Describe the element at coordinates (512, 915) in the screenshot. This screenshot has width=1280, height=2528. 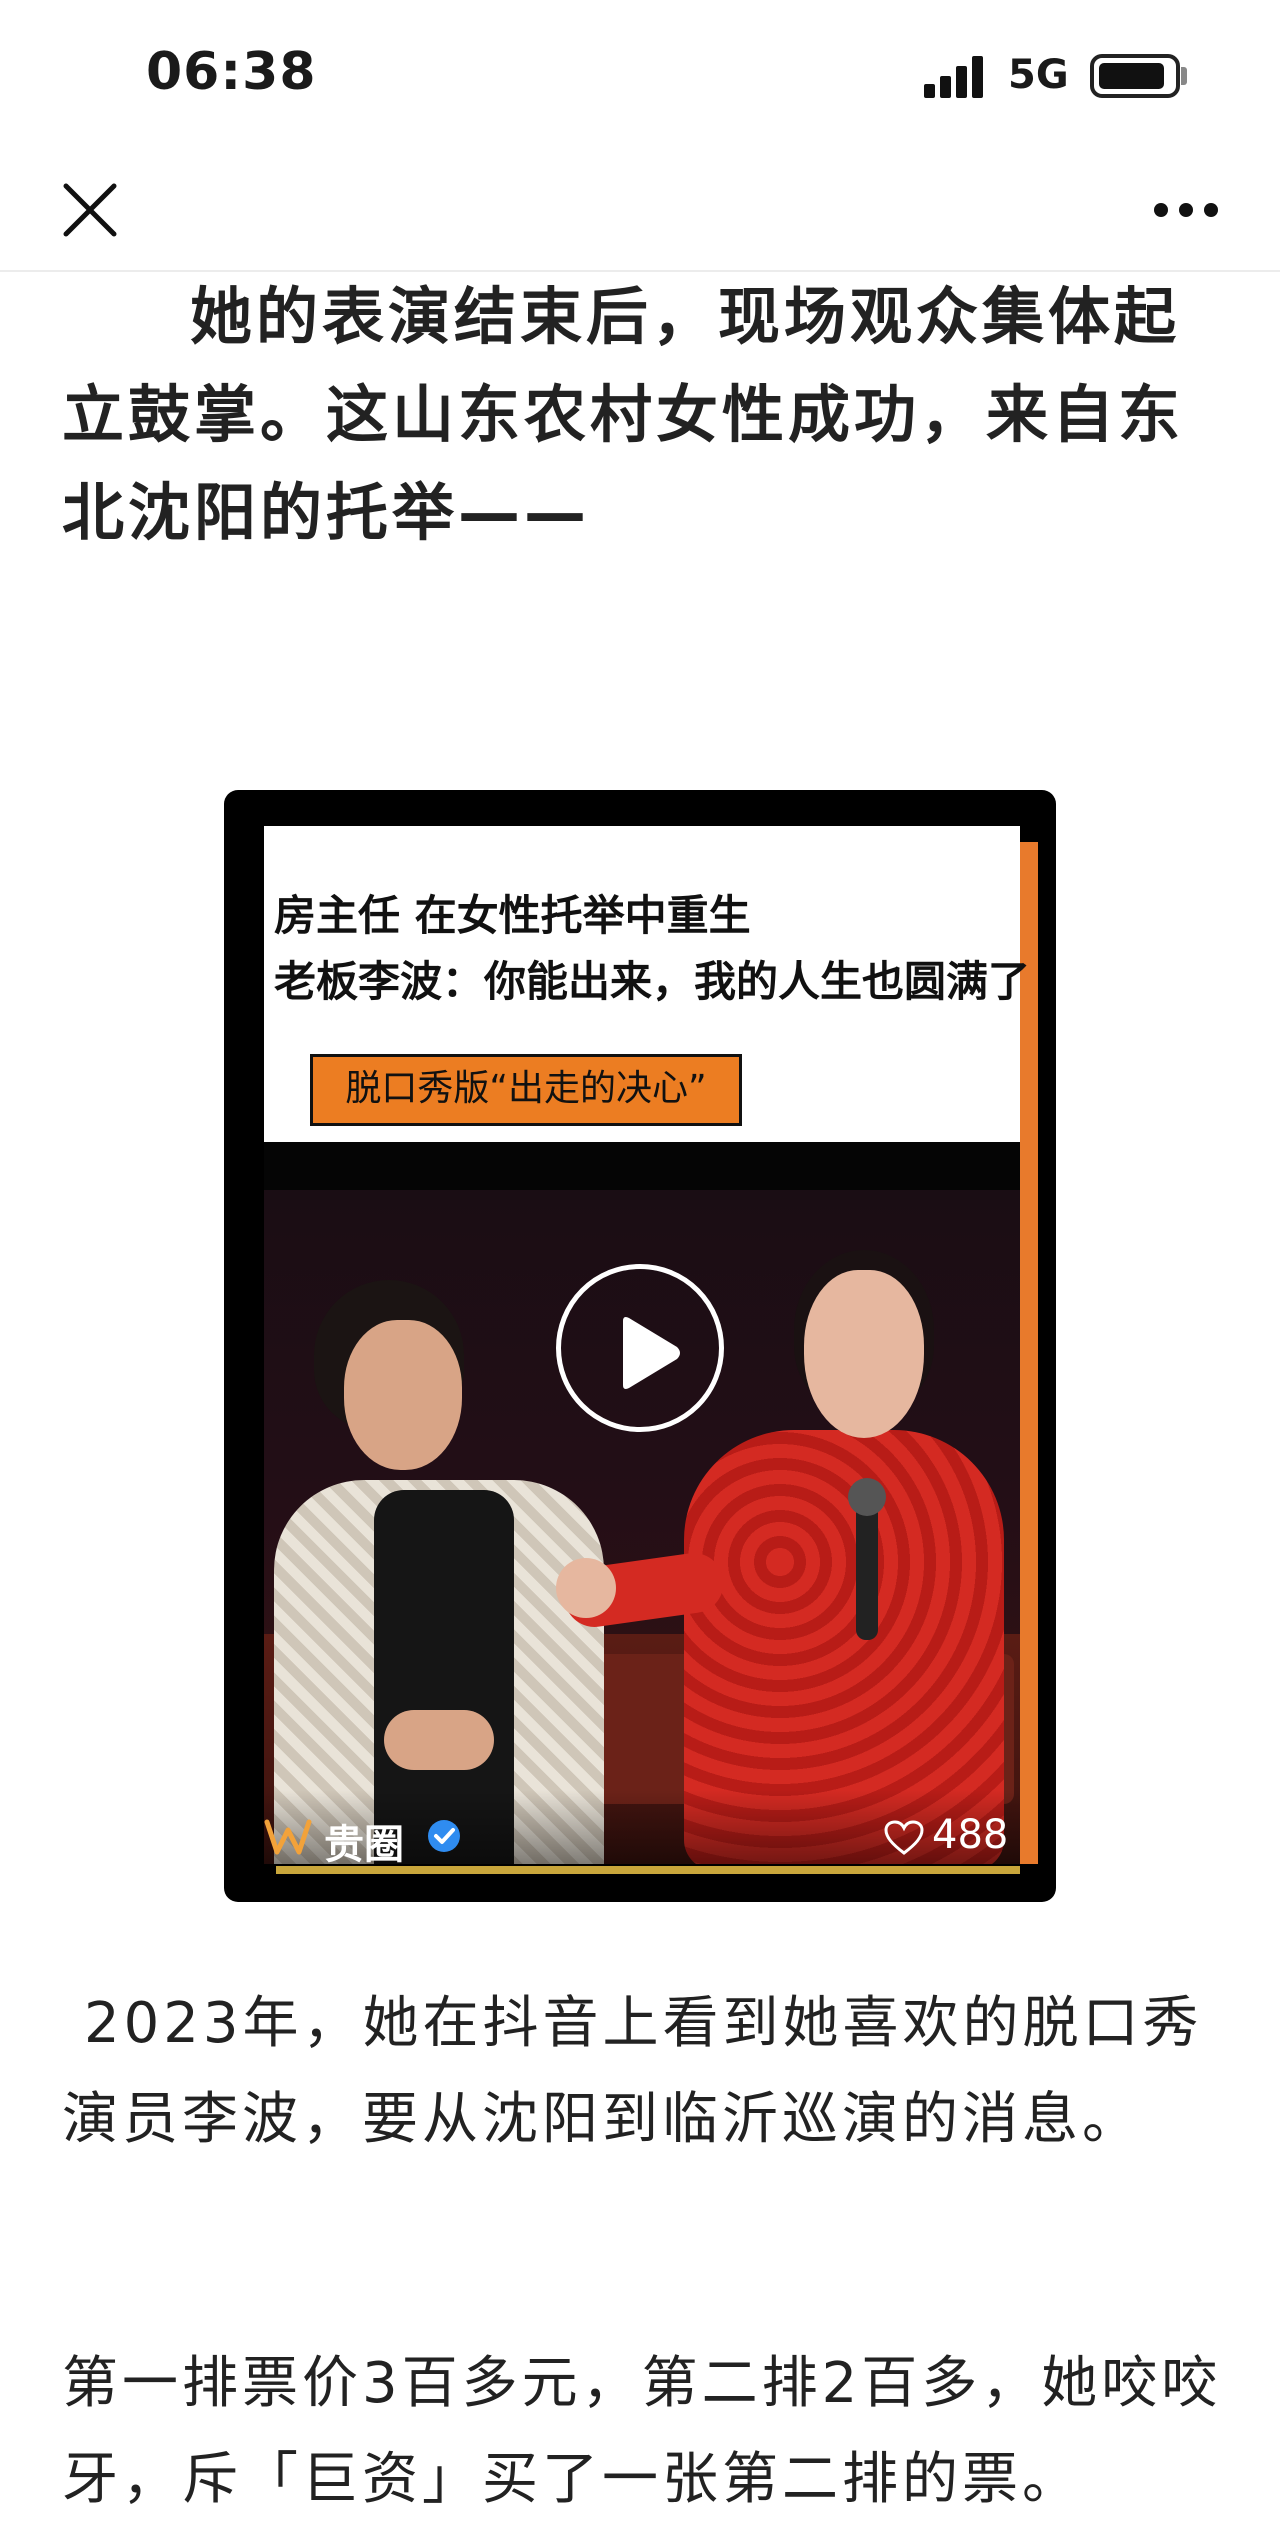
I see `video-headline-1: 房主任 在女性托举中重生` at that location.